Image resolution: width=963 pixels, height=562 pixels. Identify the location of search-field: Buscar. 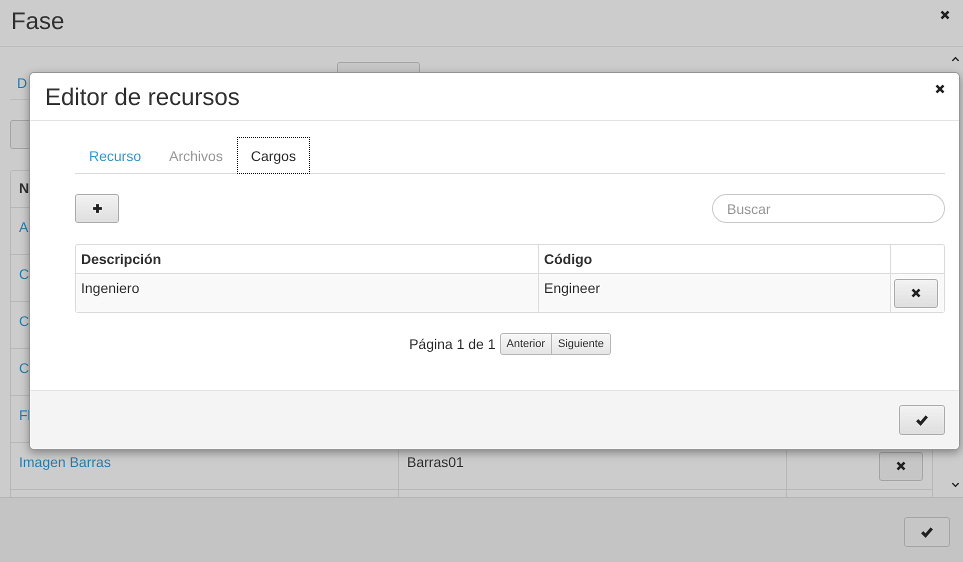
(828, 208).